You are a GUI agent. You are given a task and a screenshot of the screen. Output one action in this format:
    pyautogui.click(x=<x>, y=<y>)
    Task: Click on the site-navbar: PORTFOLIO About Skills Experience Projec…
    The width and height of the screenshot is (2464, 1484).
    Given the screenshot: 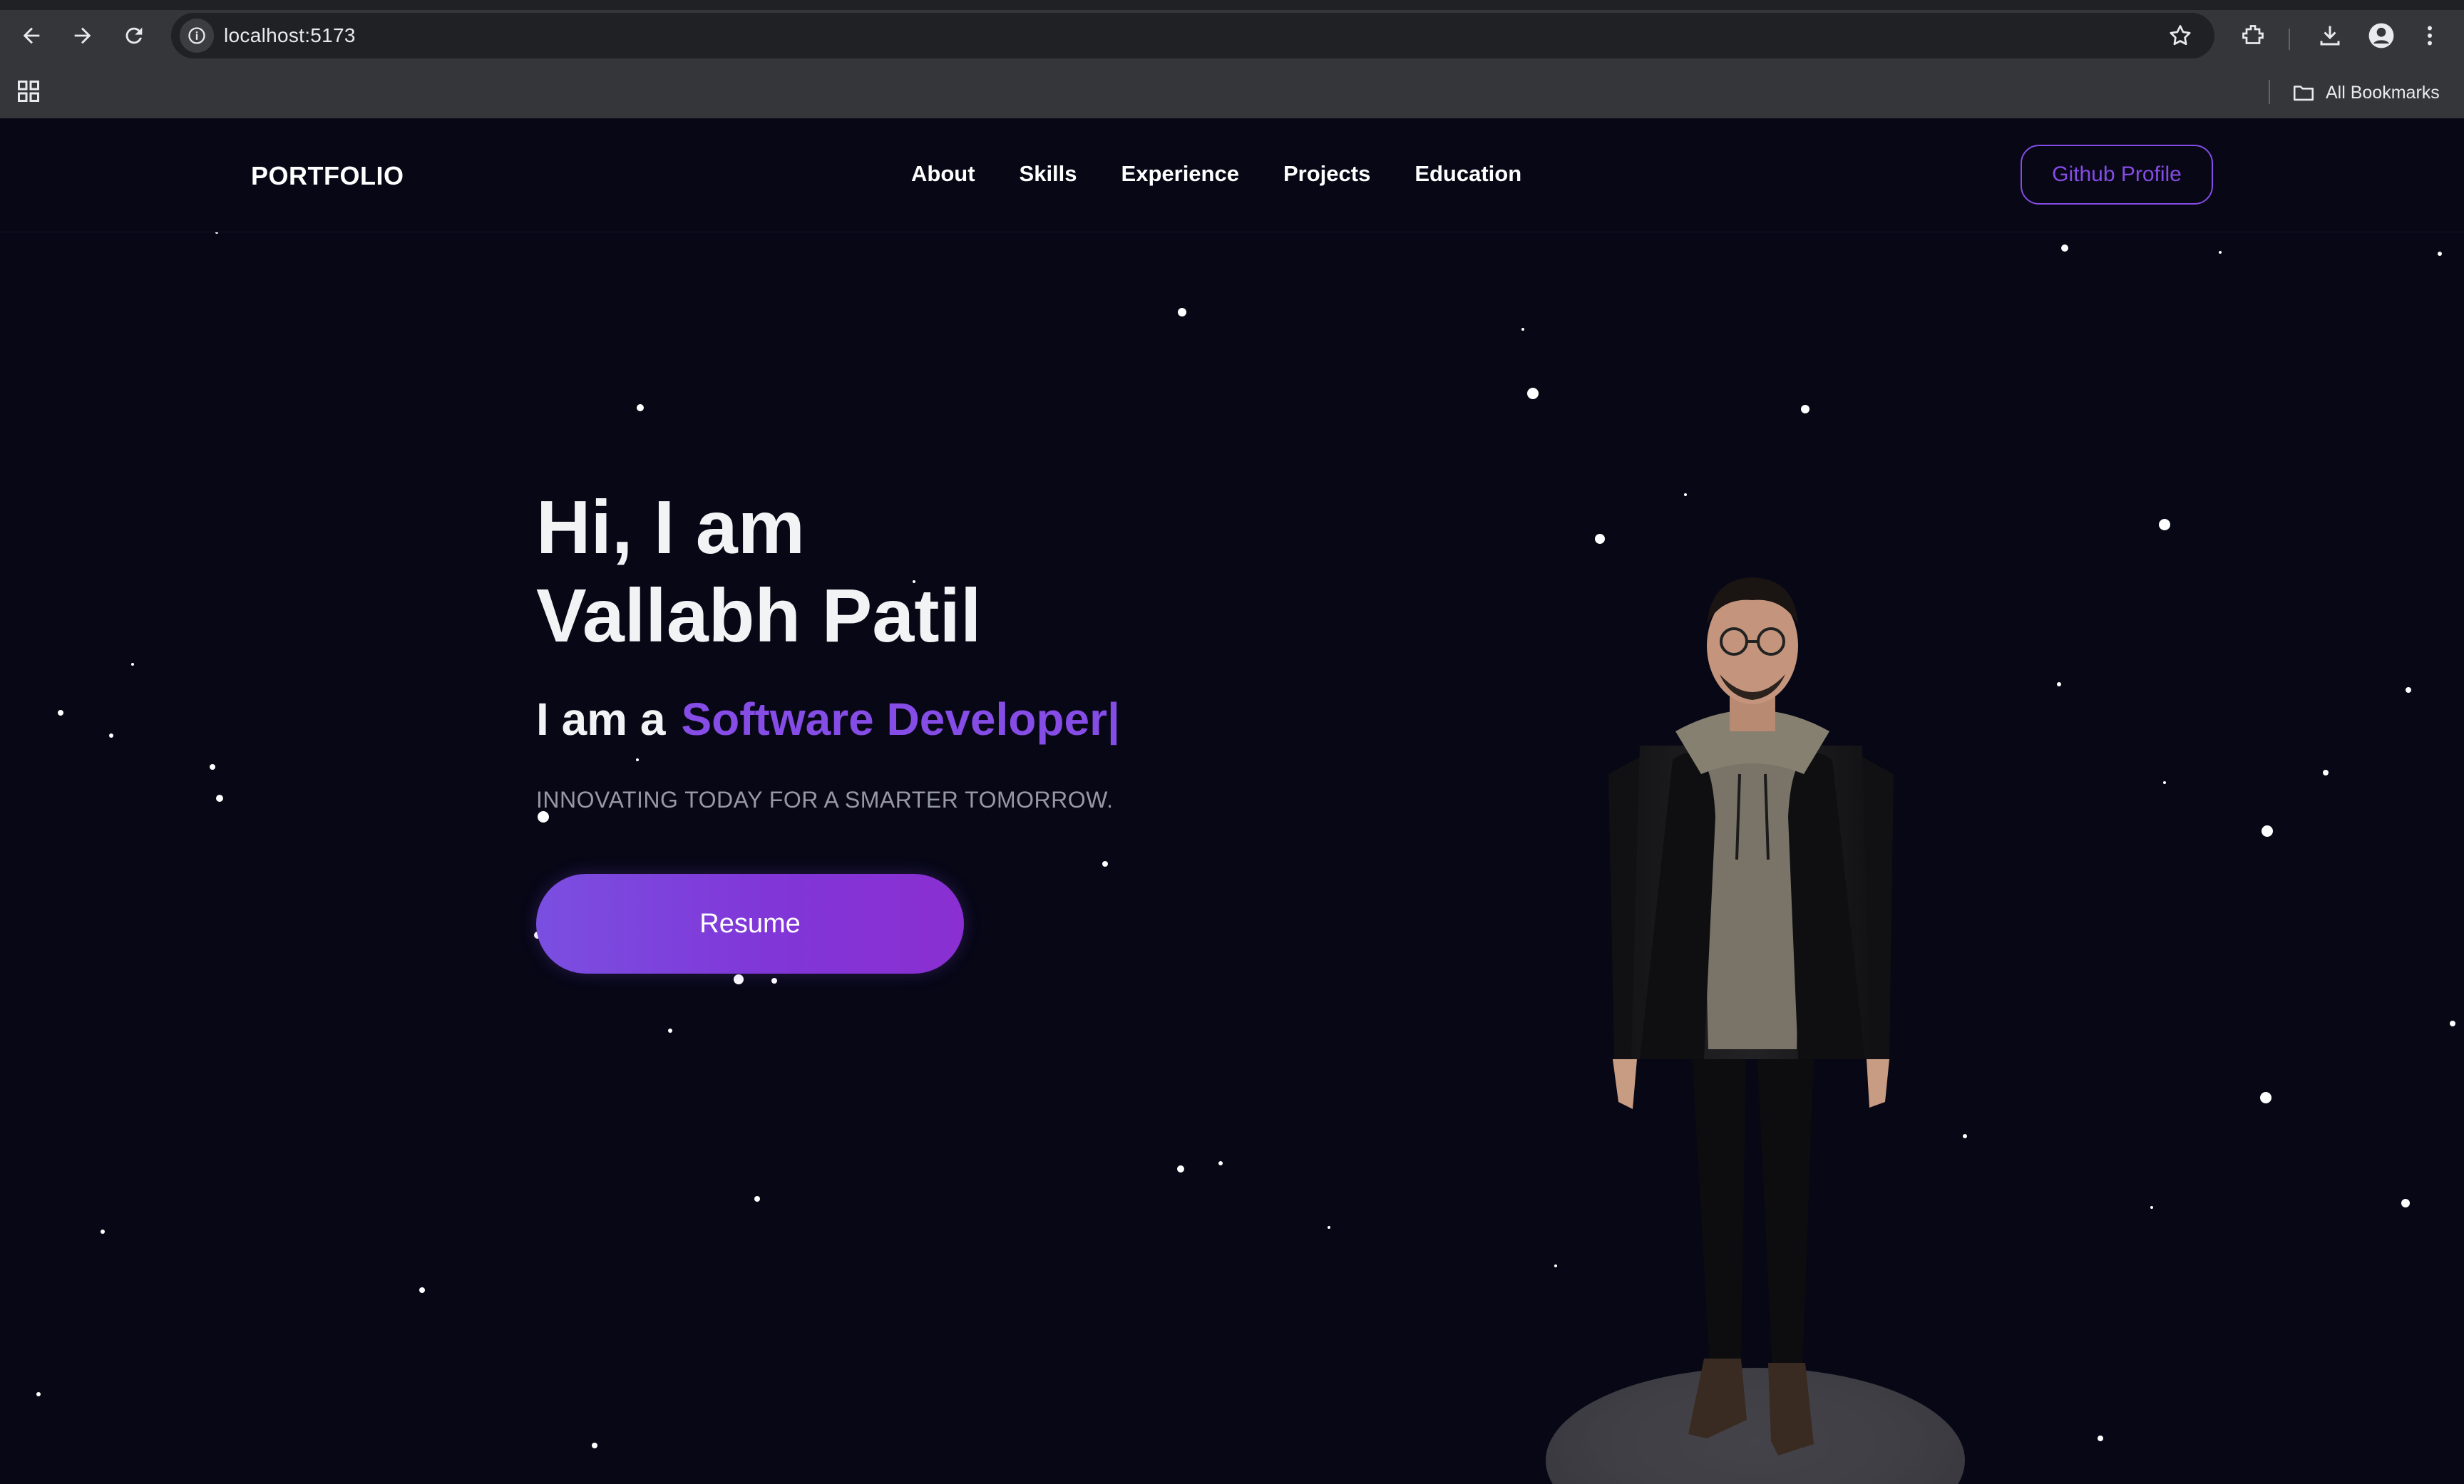 What is the action you would take?
    pyautogui.click(x=1232, y=175)
    